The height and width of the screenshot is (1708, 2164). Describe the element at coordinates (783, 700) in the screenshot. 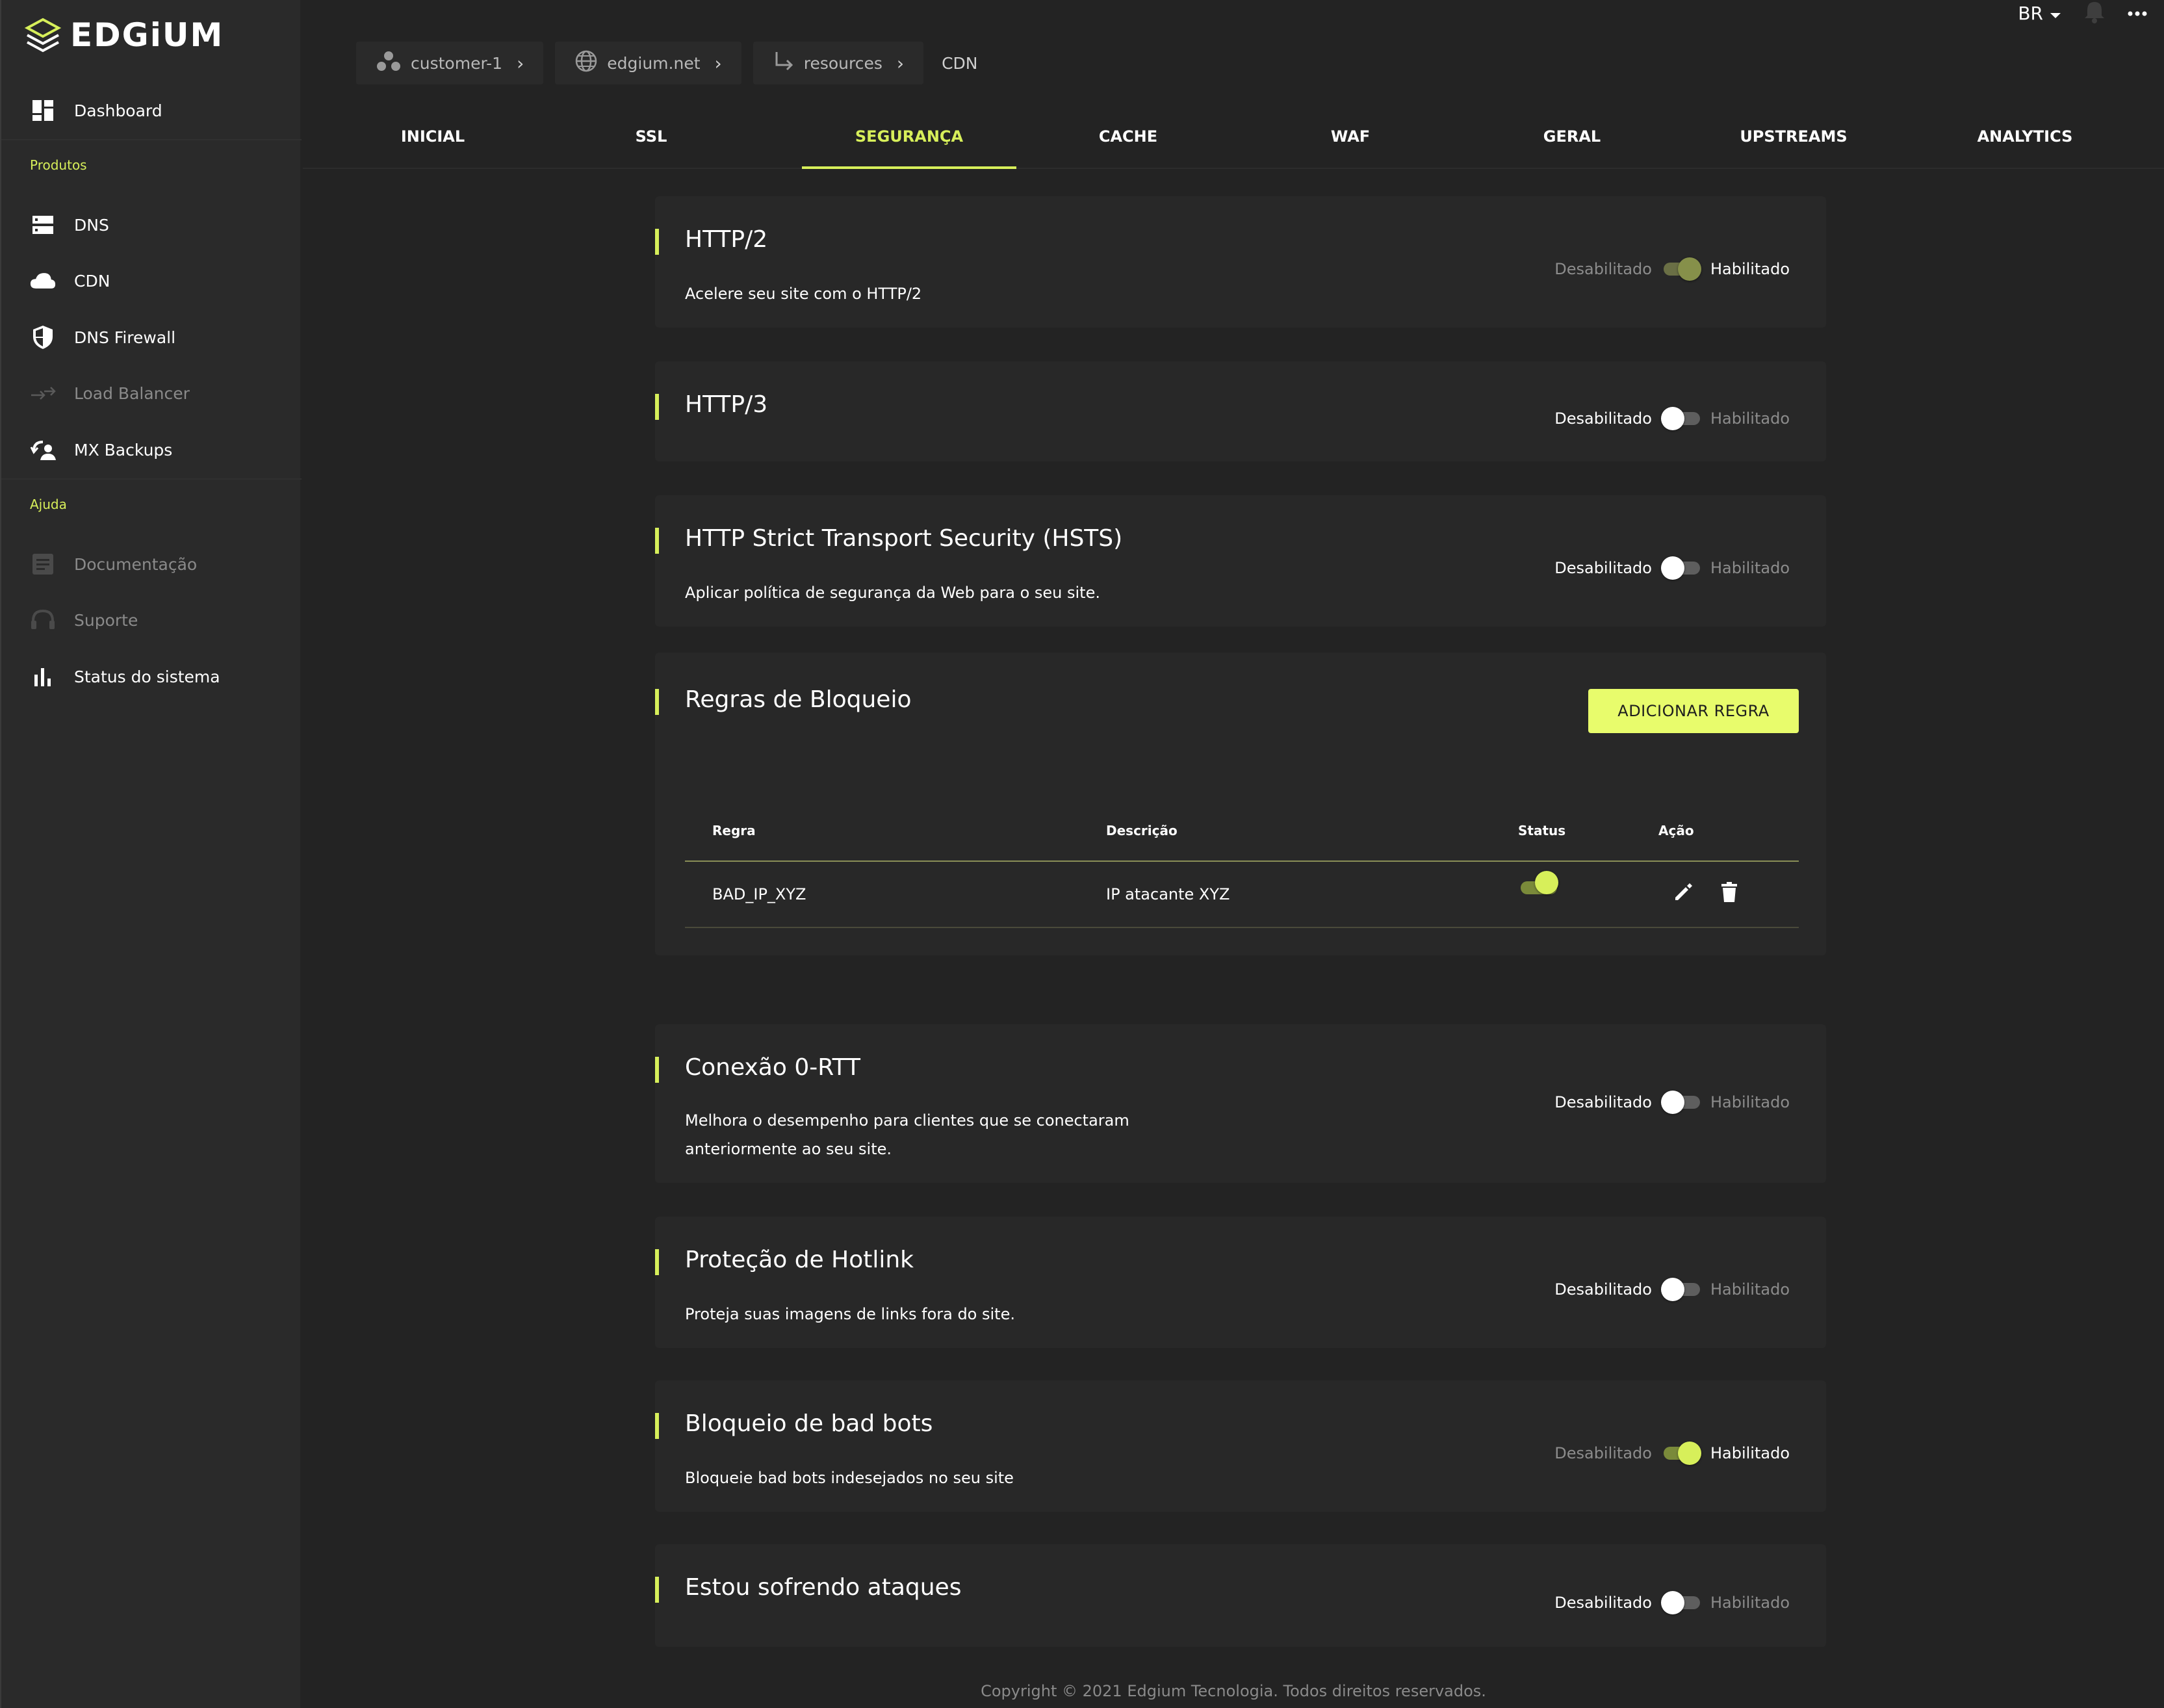

I see `block-rules-title: Regras de Bloqueio` at that location.